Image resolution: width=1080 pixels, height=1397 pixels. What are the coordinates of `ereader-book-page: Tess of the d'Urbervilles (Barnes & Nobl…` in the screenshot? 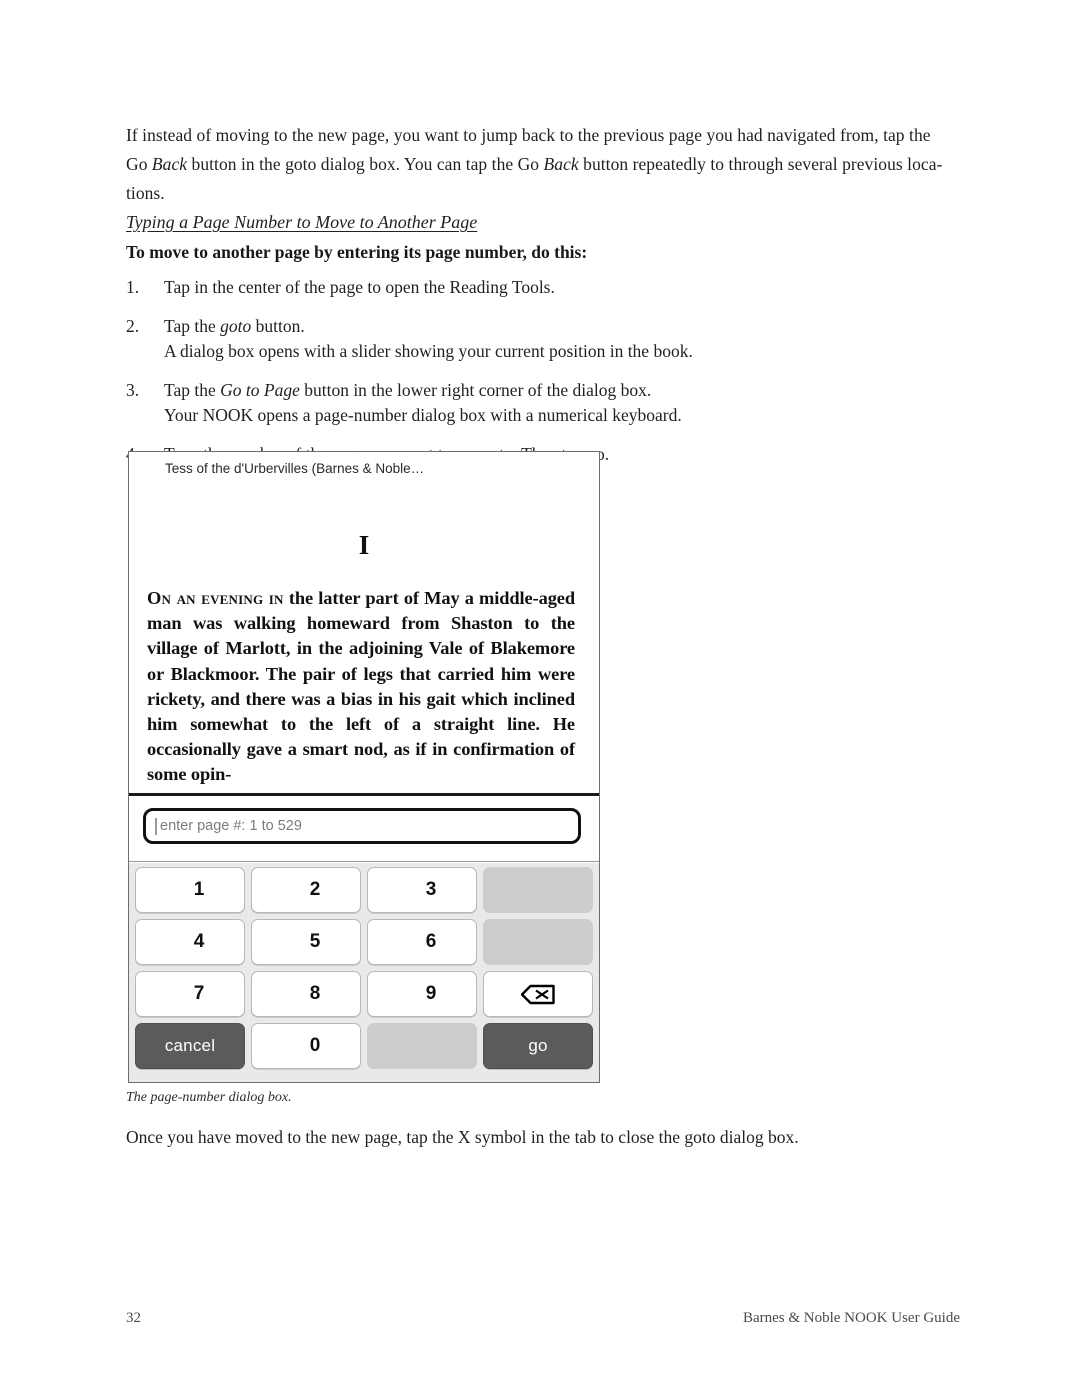 It's located at (364, 622).